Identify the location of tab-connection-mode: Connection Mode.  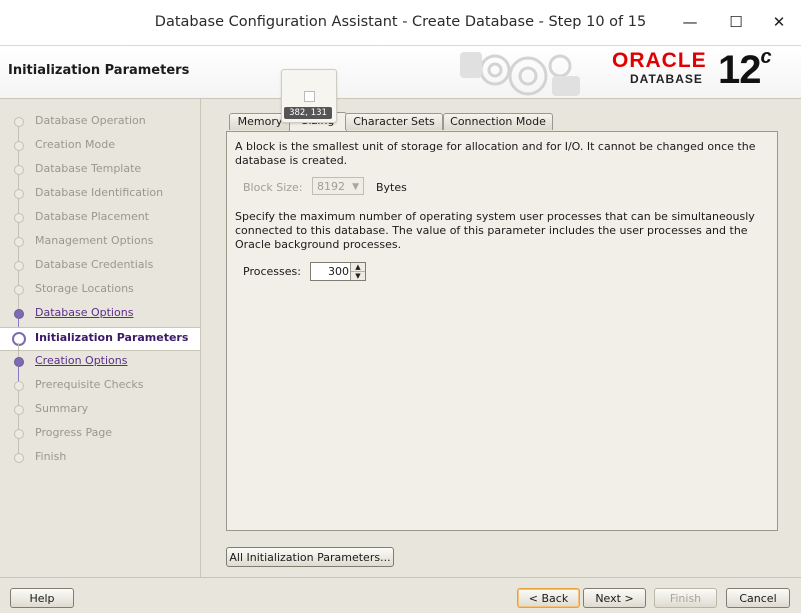
(498, 121).